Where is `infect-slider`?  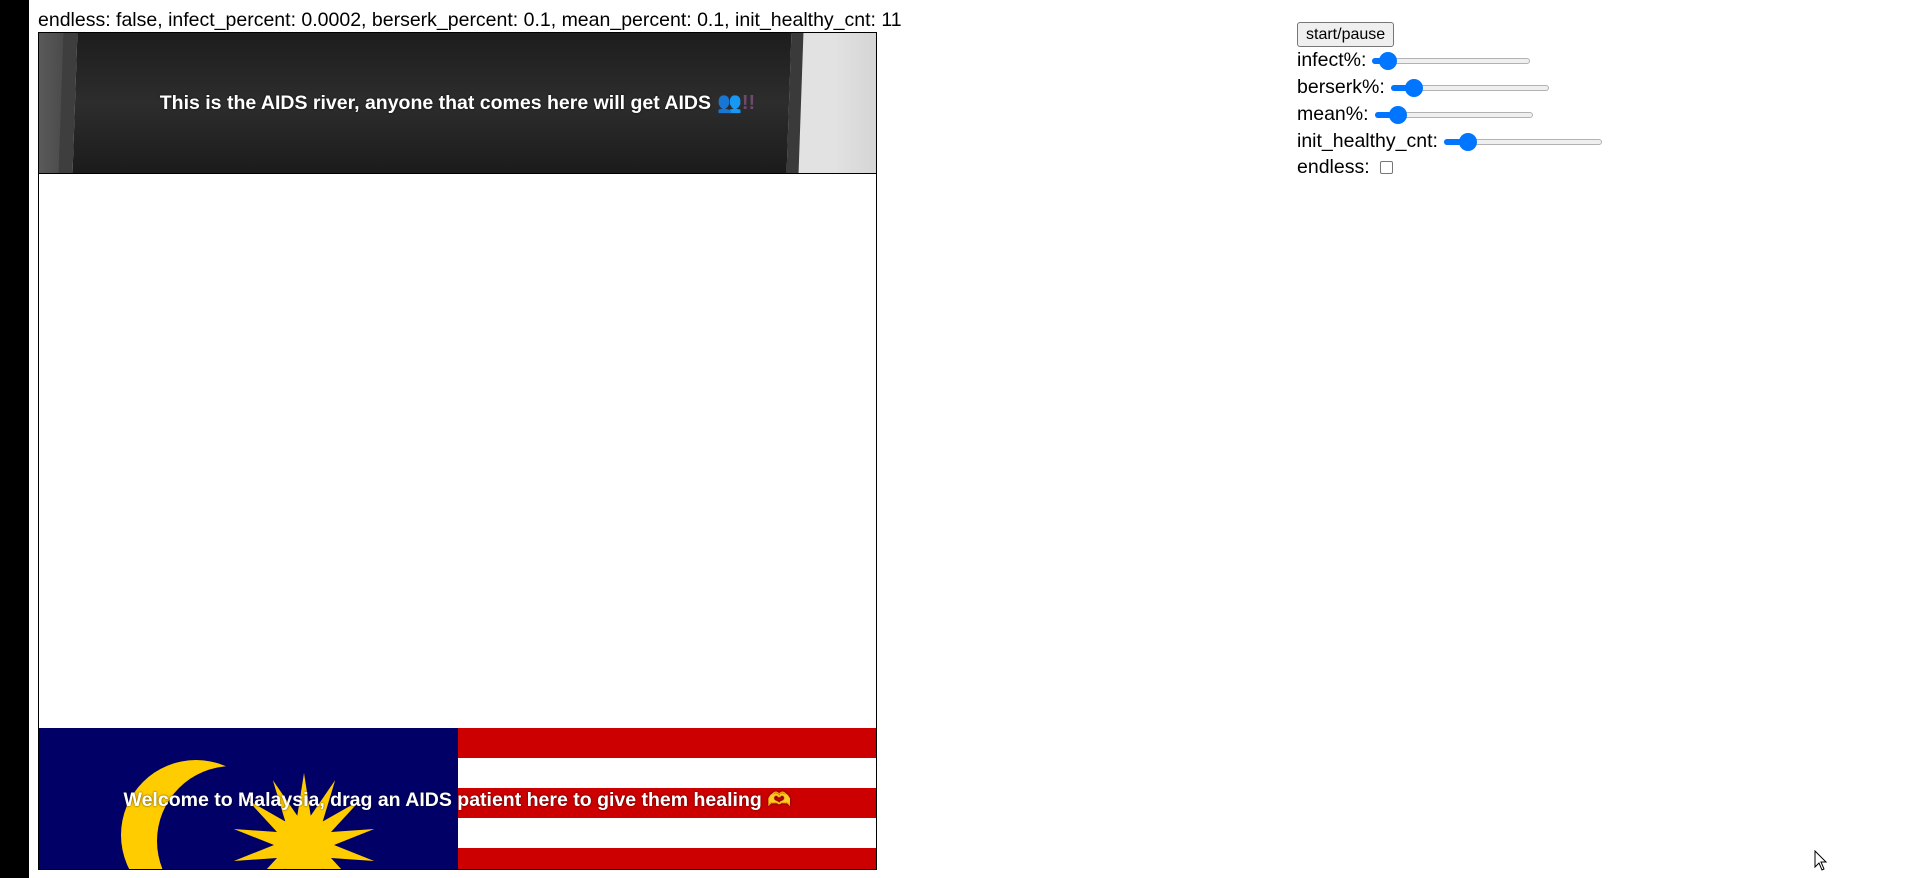
infect-slider is located at coordinates (1451, 61).